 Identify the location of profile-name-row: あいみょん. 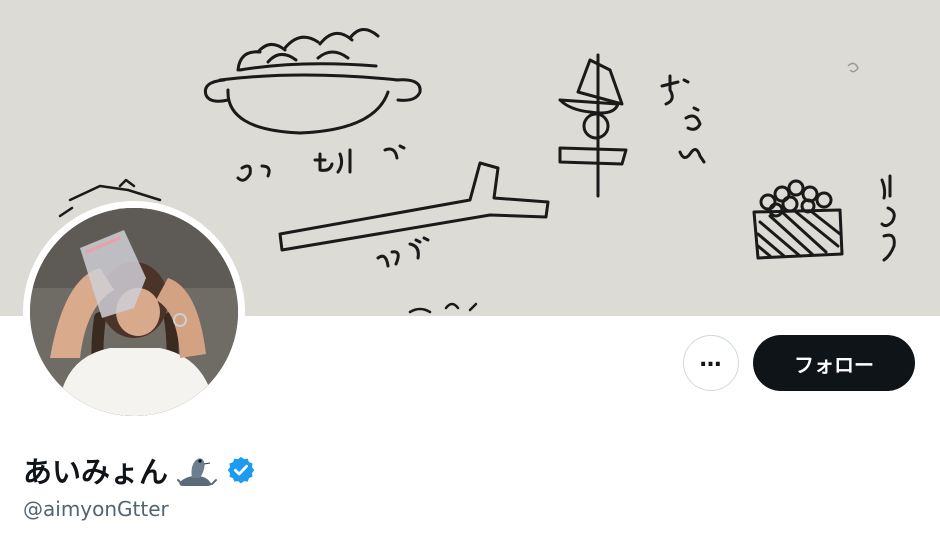
(139, 470).